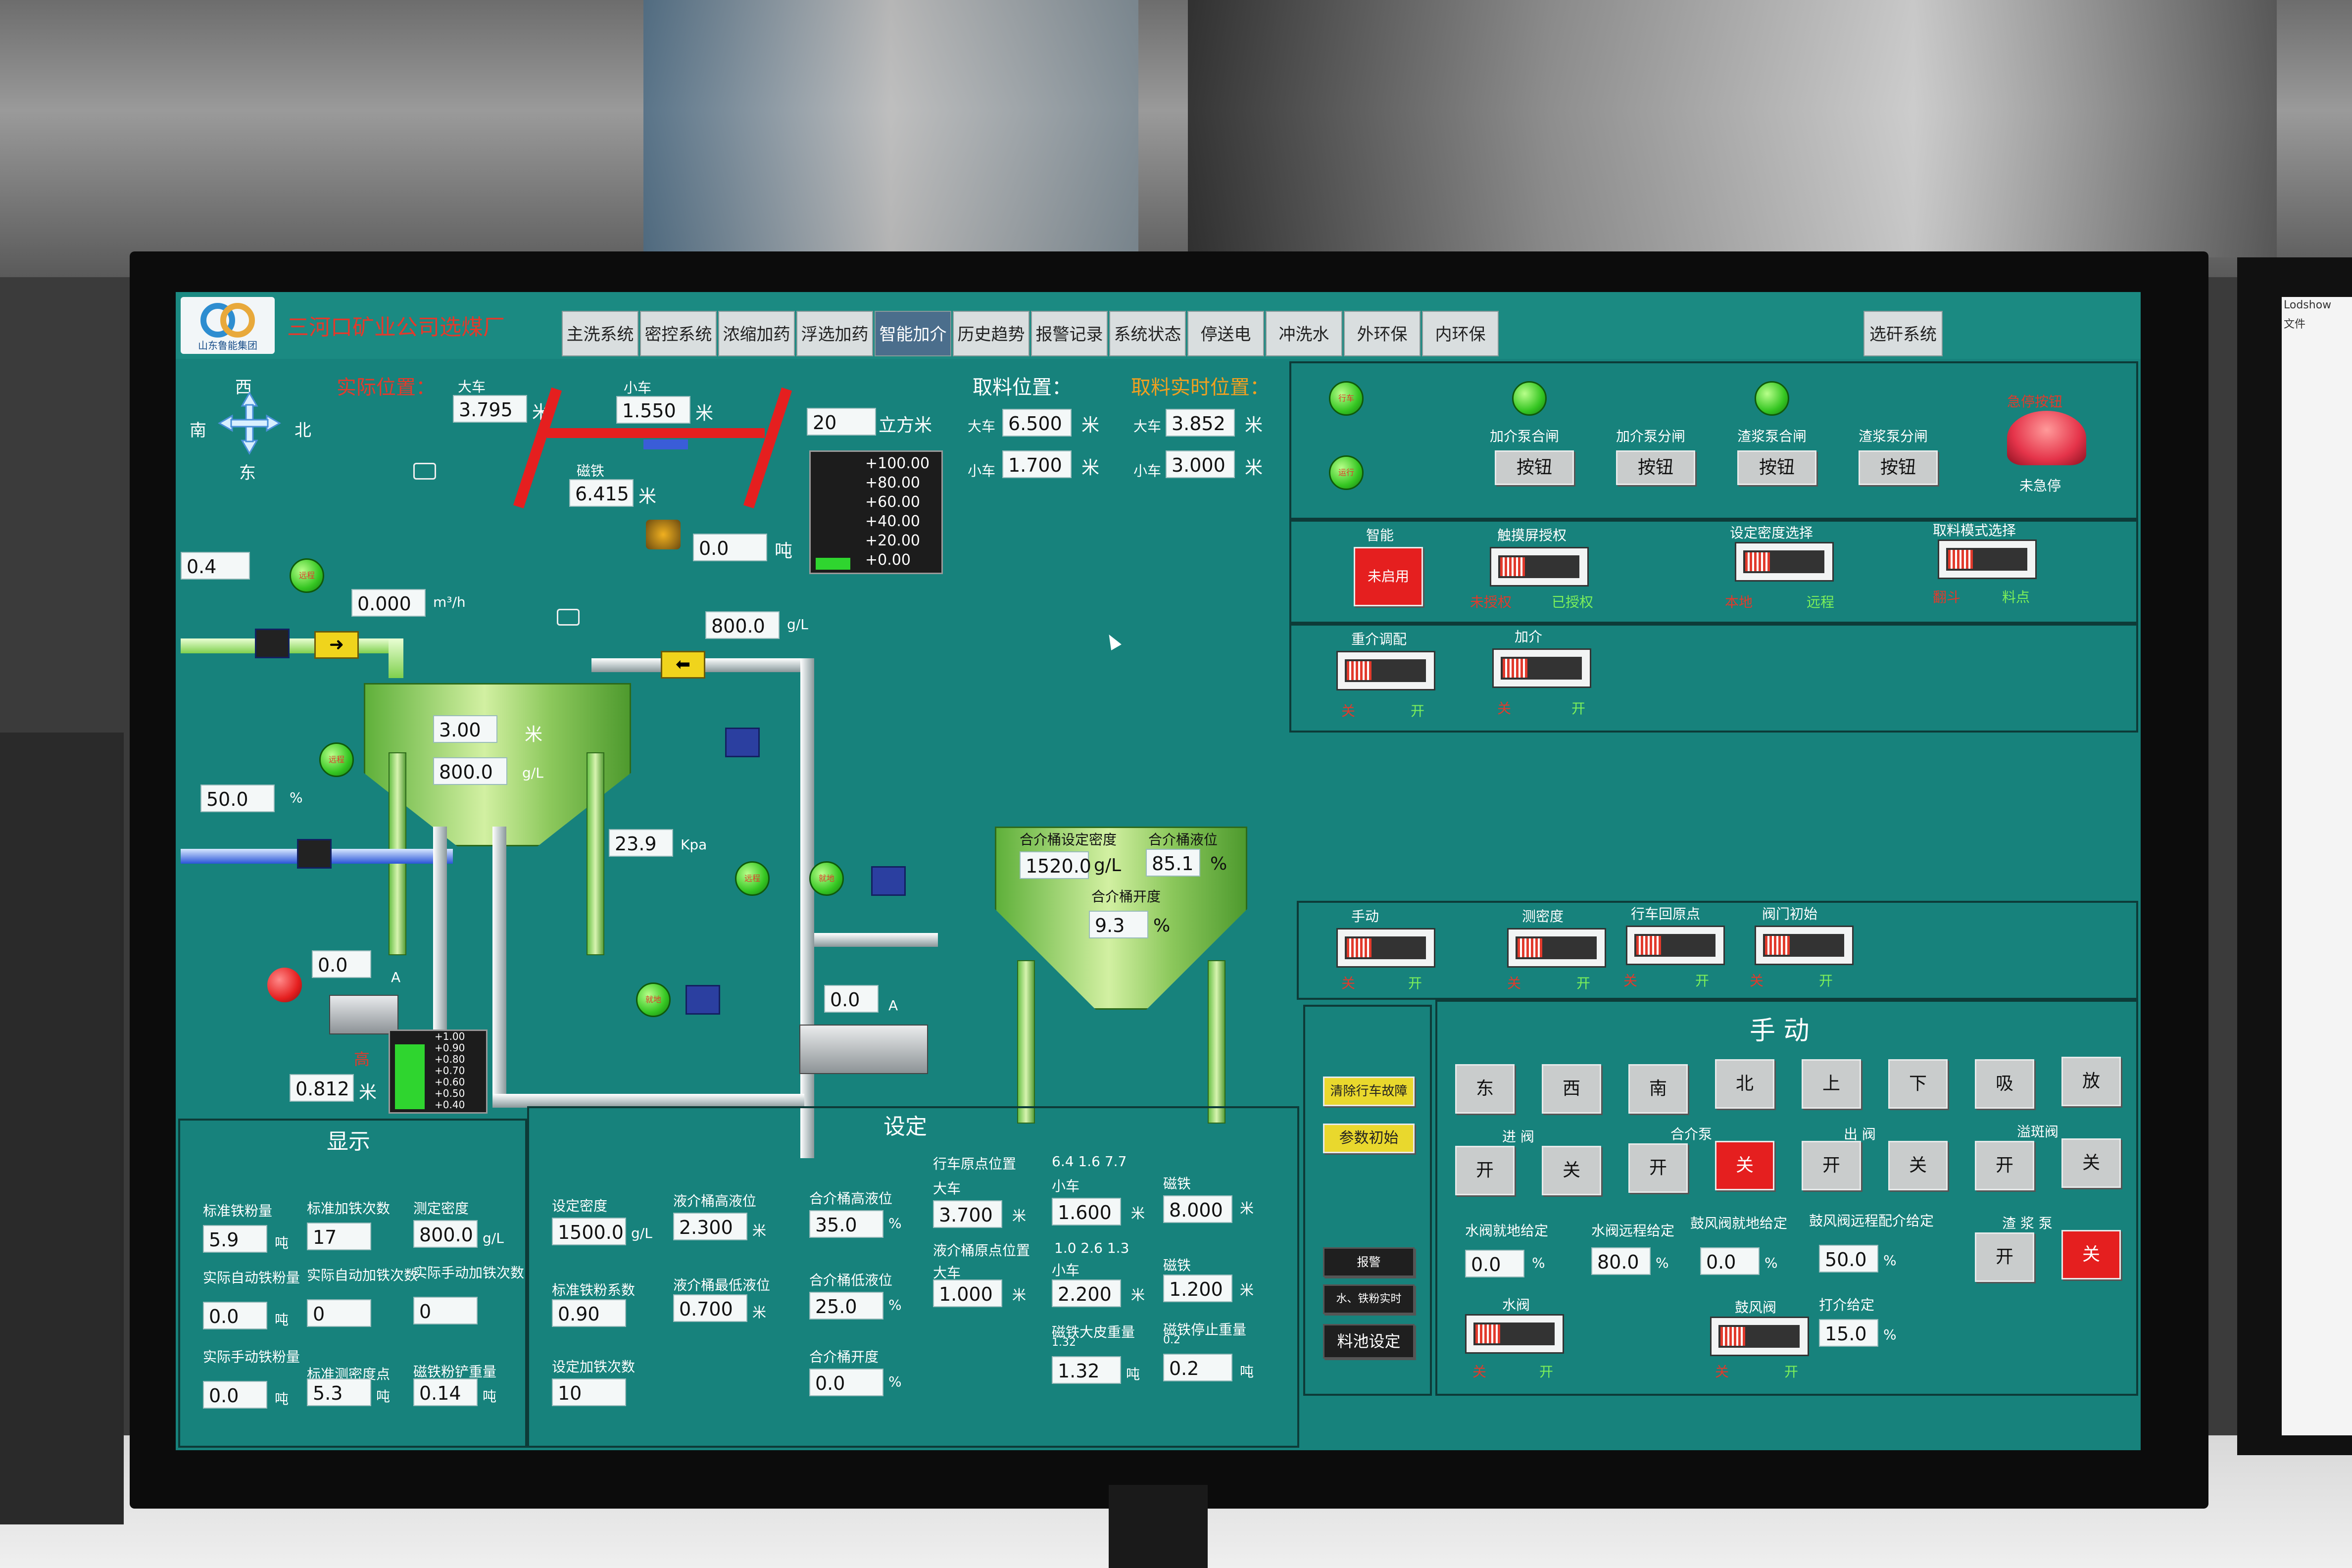 Image resolution: width=2352 pixels, height=1568 pixels. Describe the element at coordinates (1776, 467) in the screenshot. I see `slurry-pump-close-button: 按钮` at that location.